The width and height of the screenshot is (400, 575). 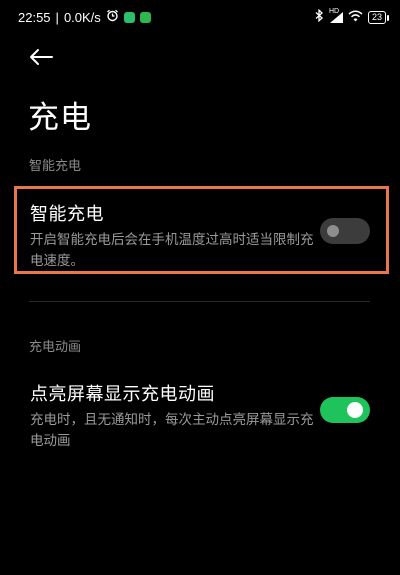 I want to click on wifi-icon, so click(x=355, y=17).